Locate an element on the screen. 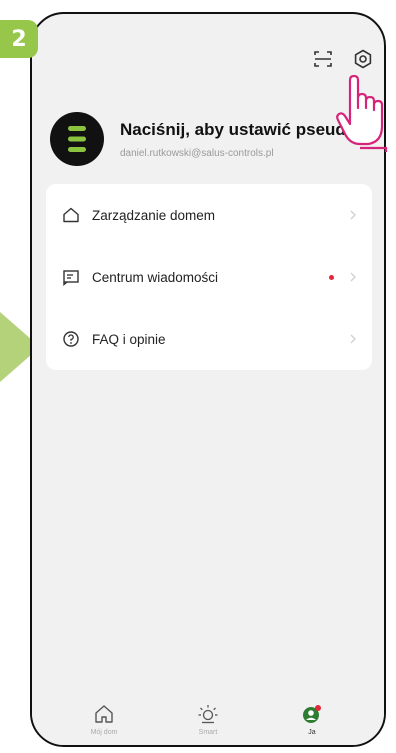 The width and height of the screenshot is (396, 753). settings-icon is located at coordinates (363, 59).